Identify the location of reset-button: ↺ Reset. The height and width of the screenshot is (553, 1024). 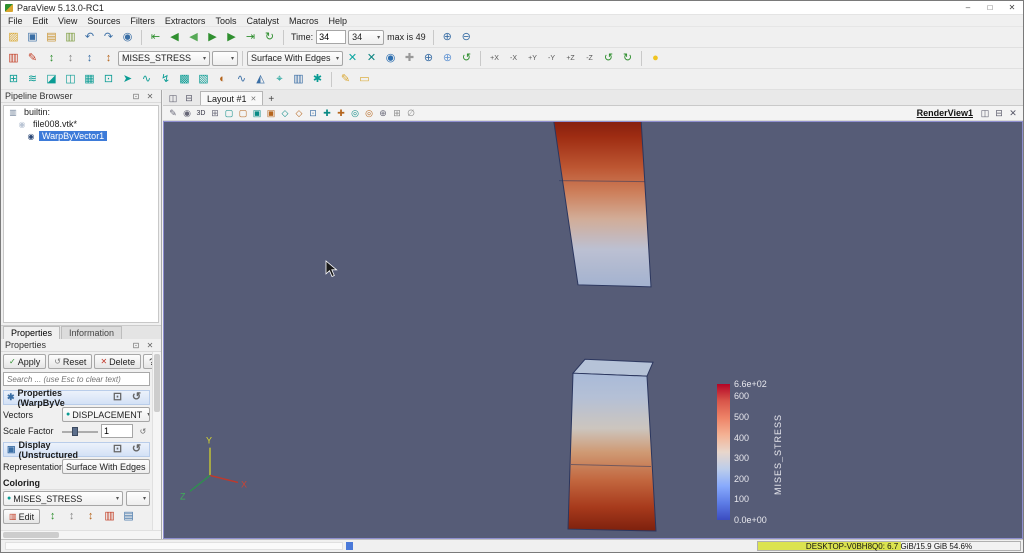
(70, 361).